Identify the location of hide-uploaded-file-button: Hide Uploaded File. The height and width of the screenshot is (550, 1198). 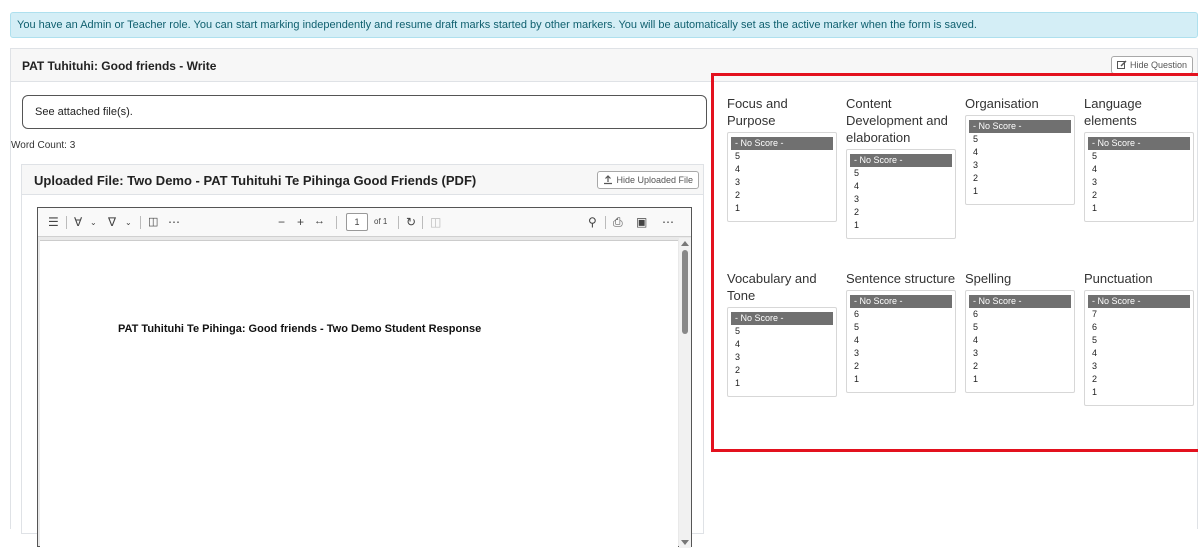
(648, 180).